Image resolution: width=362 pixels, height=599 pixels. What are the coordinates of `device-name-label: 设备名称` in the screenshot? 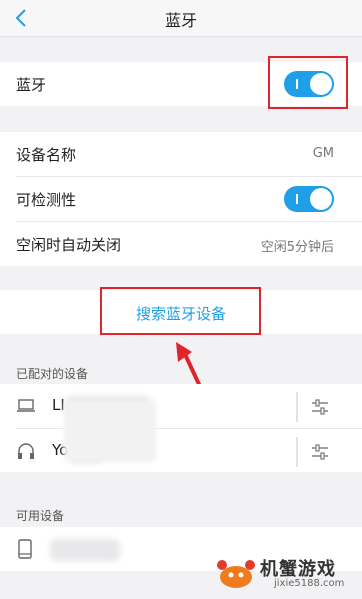 It's located at (46, 155).